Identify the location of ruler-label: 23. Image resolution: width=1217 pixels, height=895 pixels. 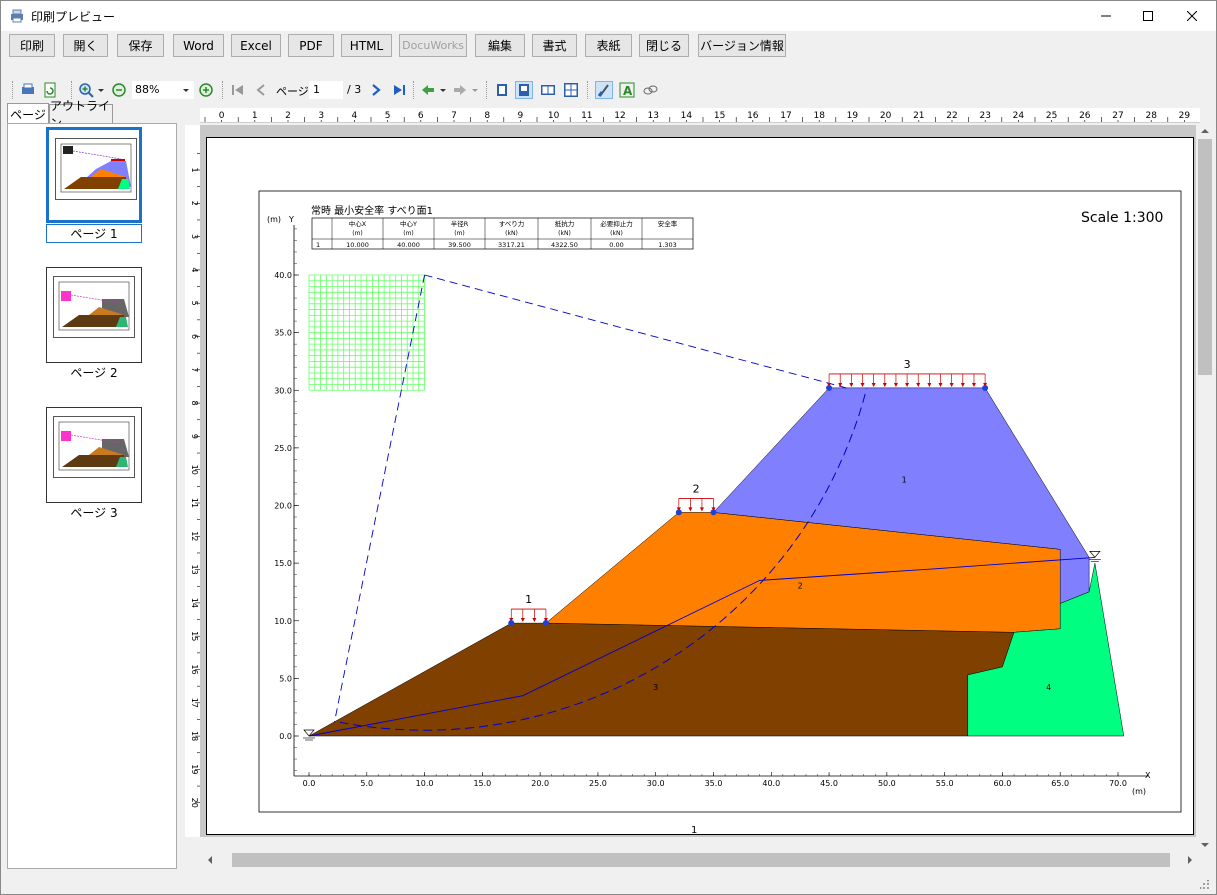
(984, 116).